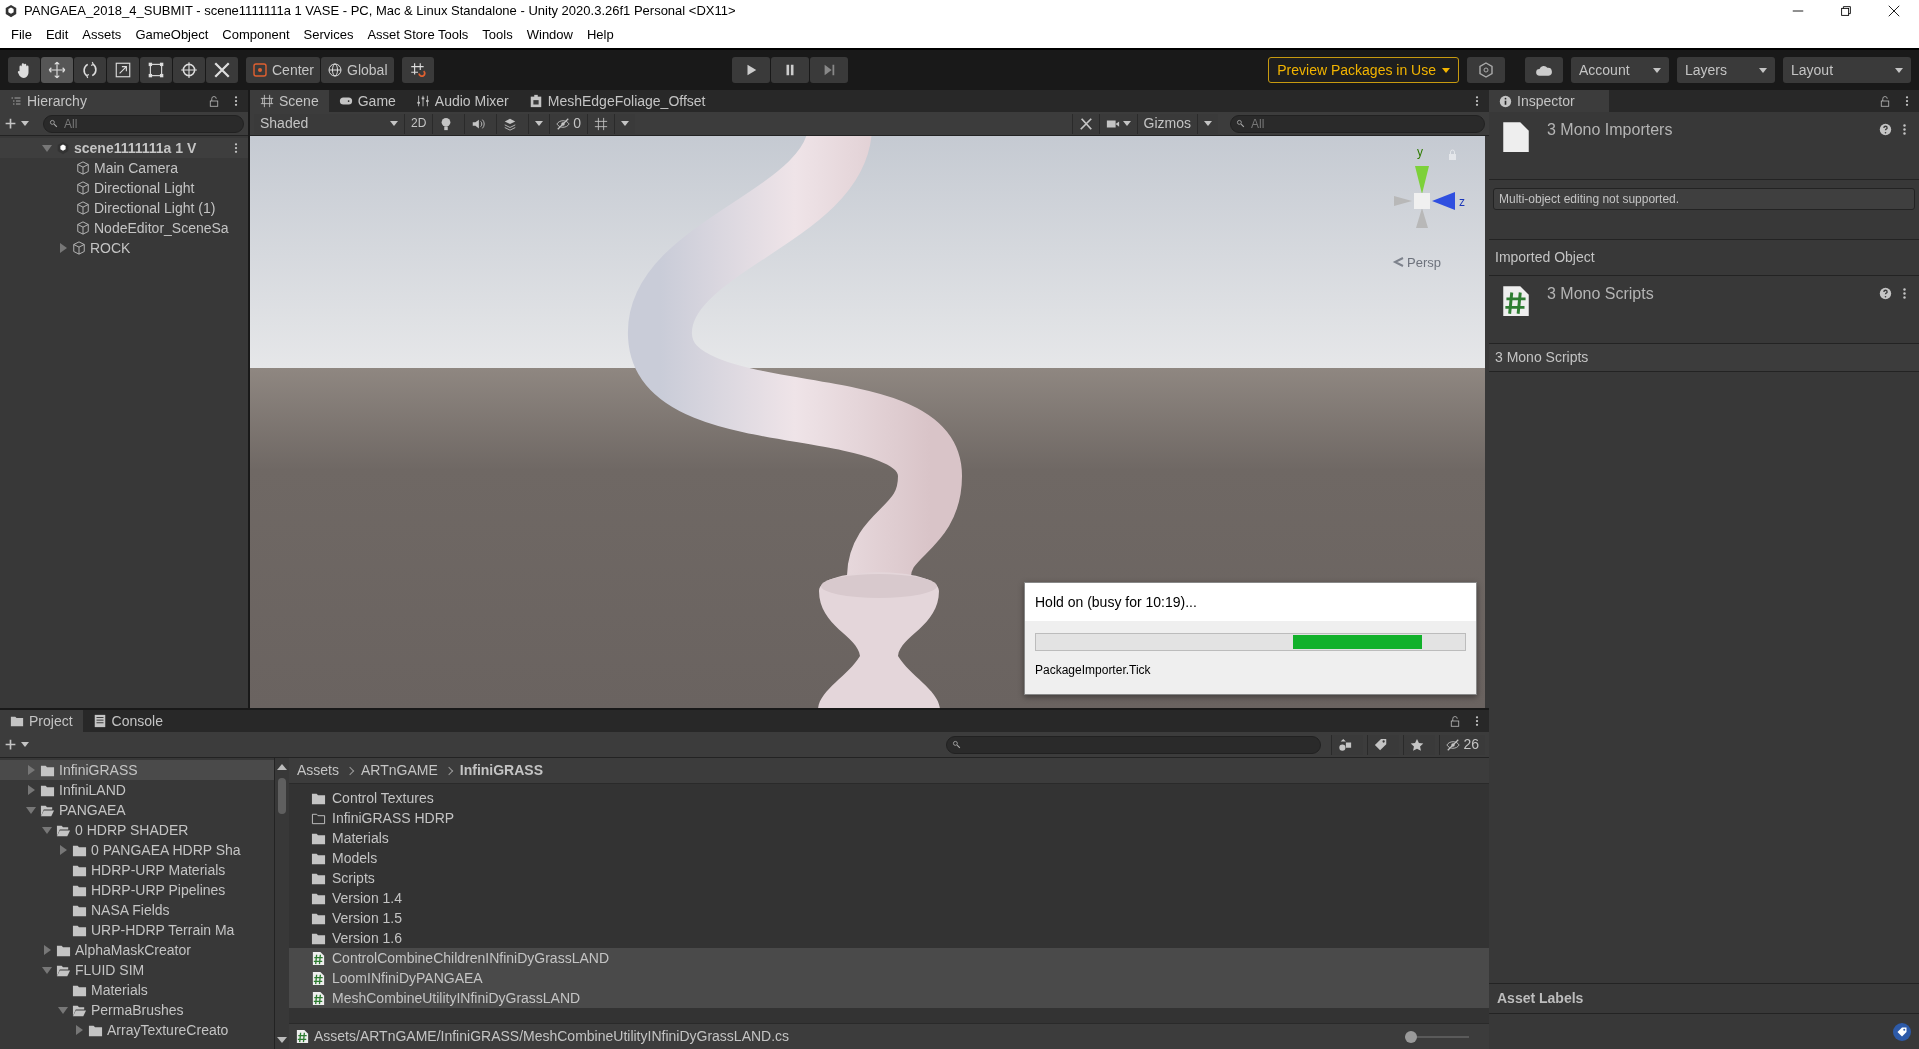 The height and width of the screenshot is (1049, 1919). I want to click on menu-item: Help, so click(600, 35).